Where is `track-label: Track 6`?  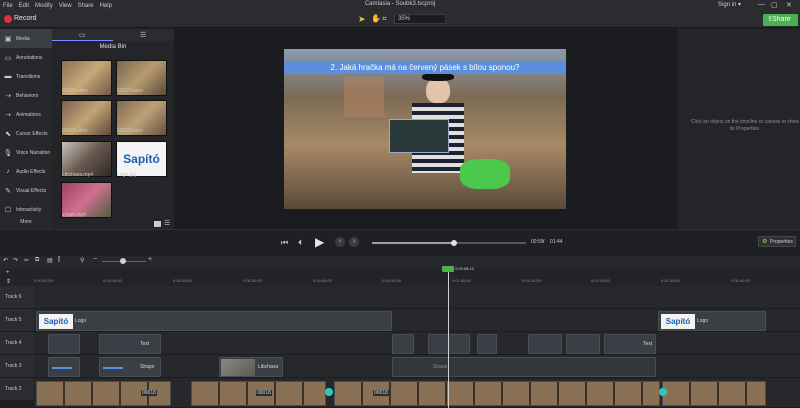 track-label: Track 6 is located at coordinates (17, 297).